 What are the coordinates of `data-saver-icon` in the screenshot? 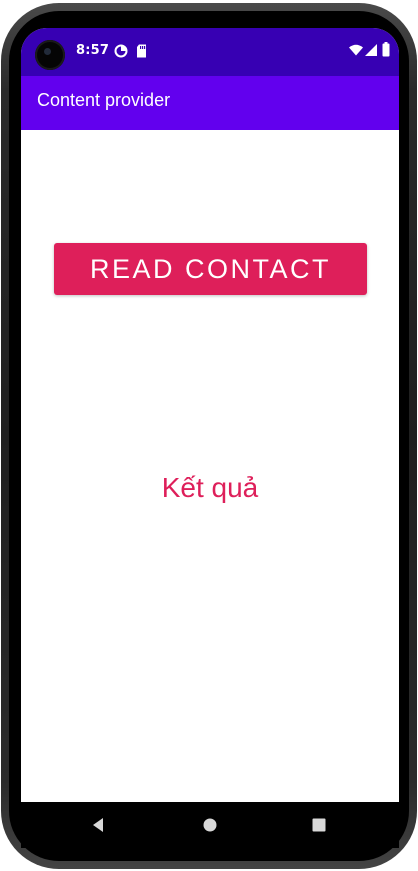 It's located at (121, 51).